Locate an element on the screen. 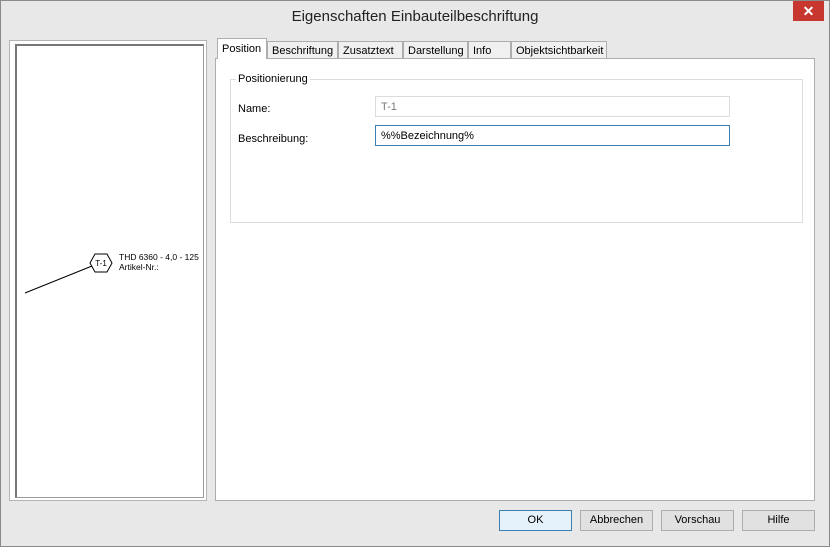 The height and width of the screenshot is (547, 830). tab-zusatztext: Zusatztext is located at coordinates (370, 49).